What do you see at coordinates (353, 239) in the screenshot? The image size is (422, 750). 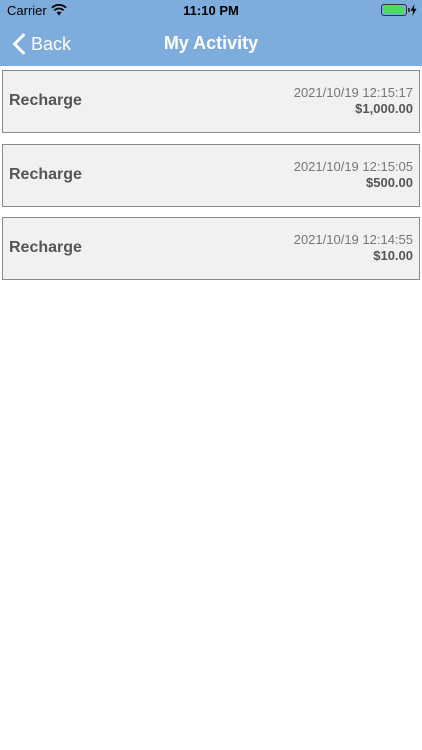 I see `activity-datetime: 2021/10/19 12:14:55` at bounding box center [353, 239].